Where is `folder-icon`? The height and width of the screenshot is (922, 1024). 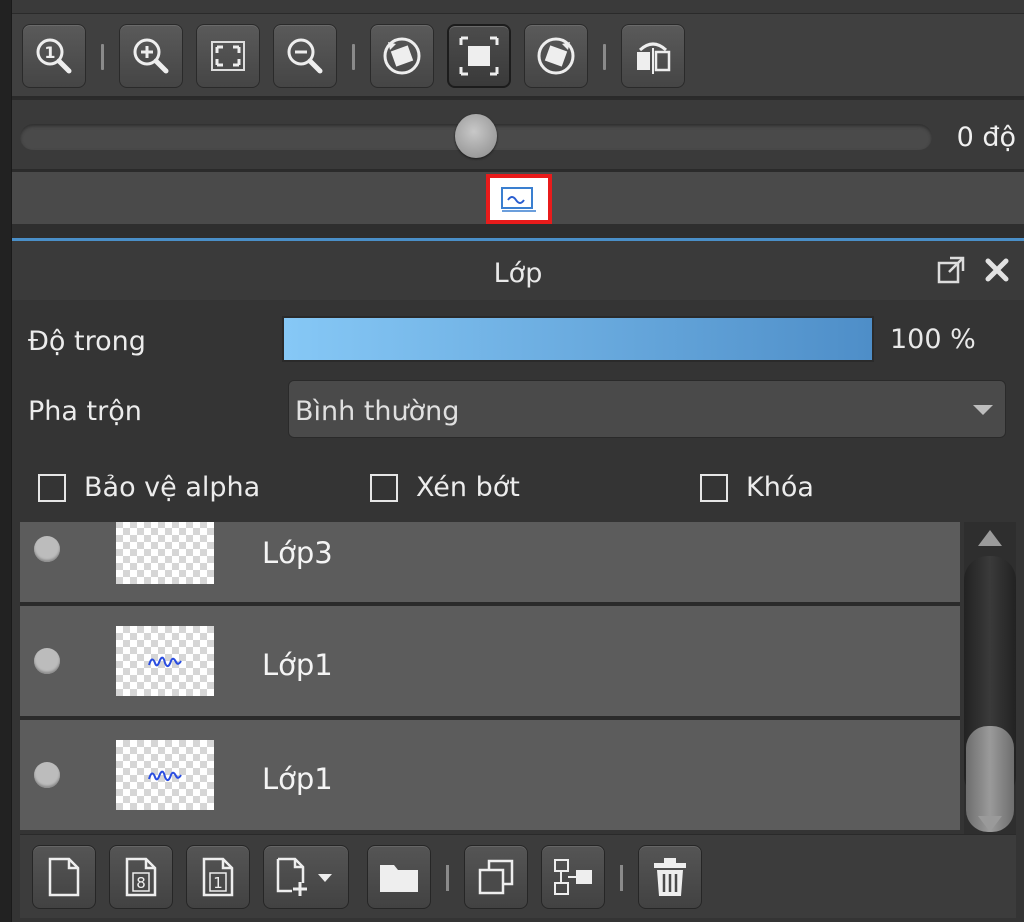
folder-icon is located at coordinates (399, 878).